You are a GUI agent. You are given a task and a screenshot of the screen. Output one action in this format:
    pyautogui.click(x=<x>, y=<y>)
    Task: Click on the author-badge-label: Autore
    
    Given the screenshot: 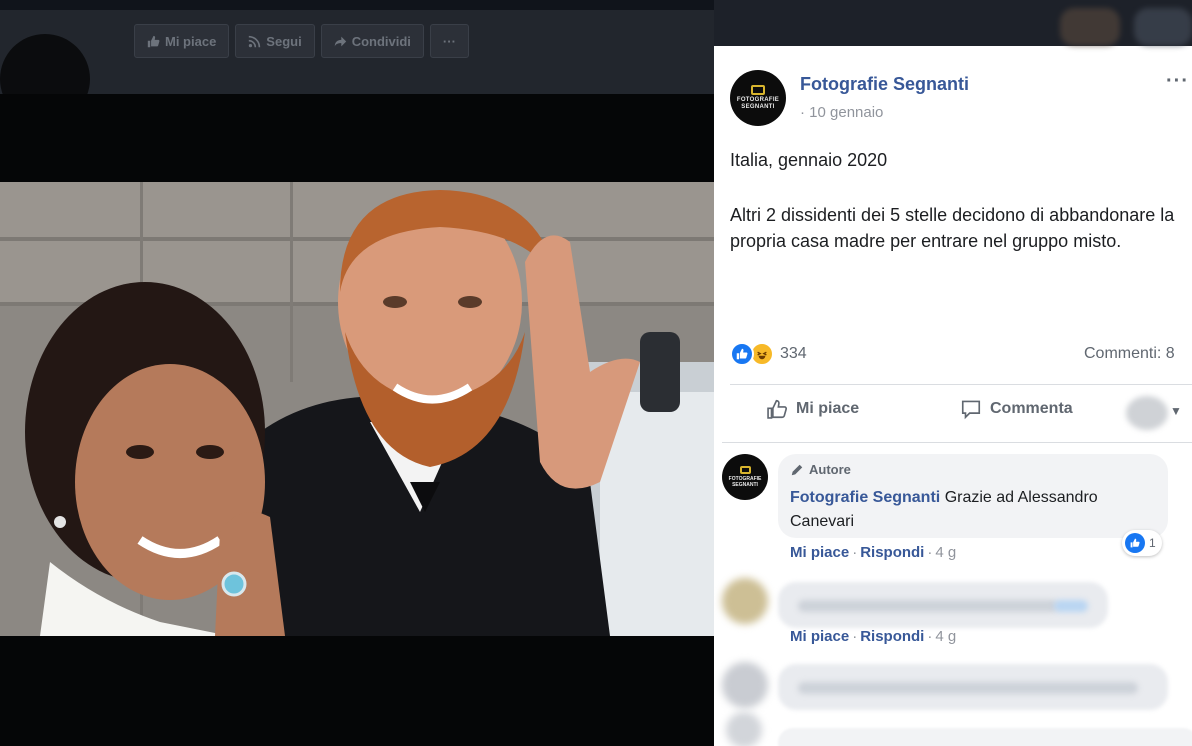 What is the action you would take?
    pyautogui.click(x=830, y=469)
    